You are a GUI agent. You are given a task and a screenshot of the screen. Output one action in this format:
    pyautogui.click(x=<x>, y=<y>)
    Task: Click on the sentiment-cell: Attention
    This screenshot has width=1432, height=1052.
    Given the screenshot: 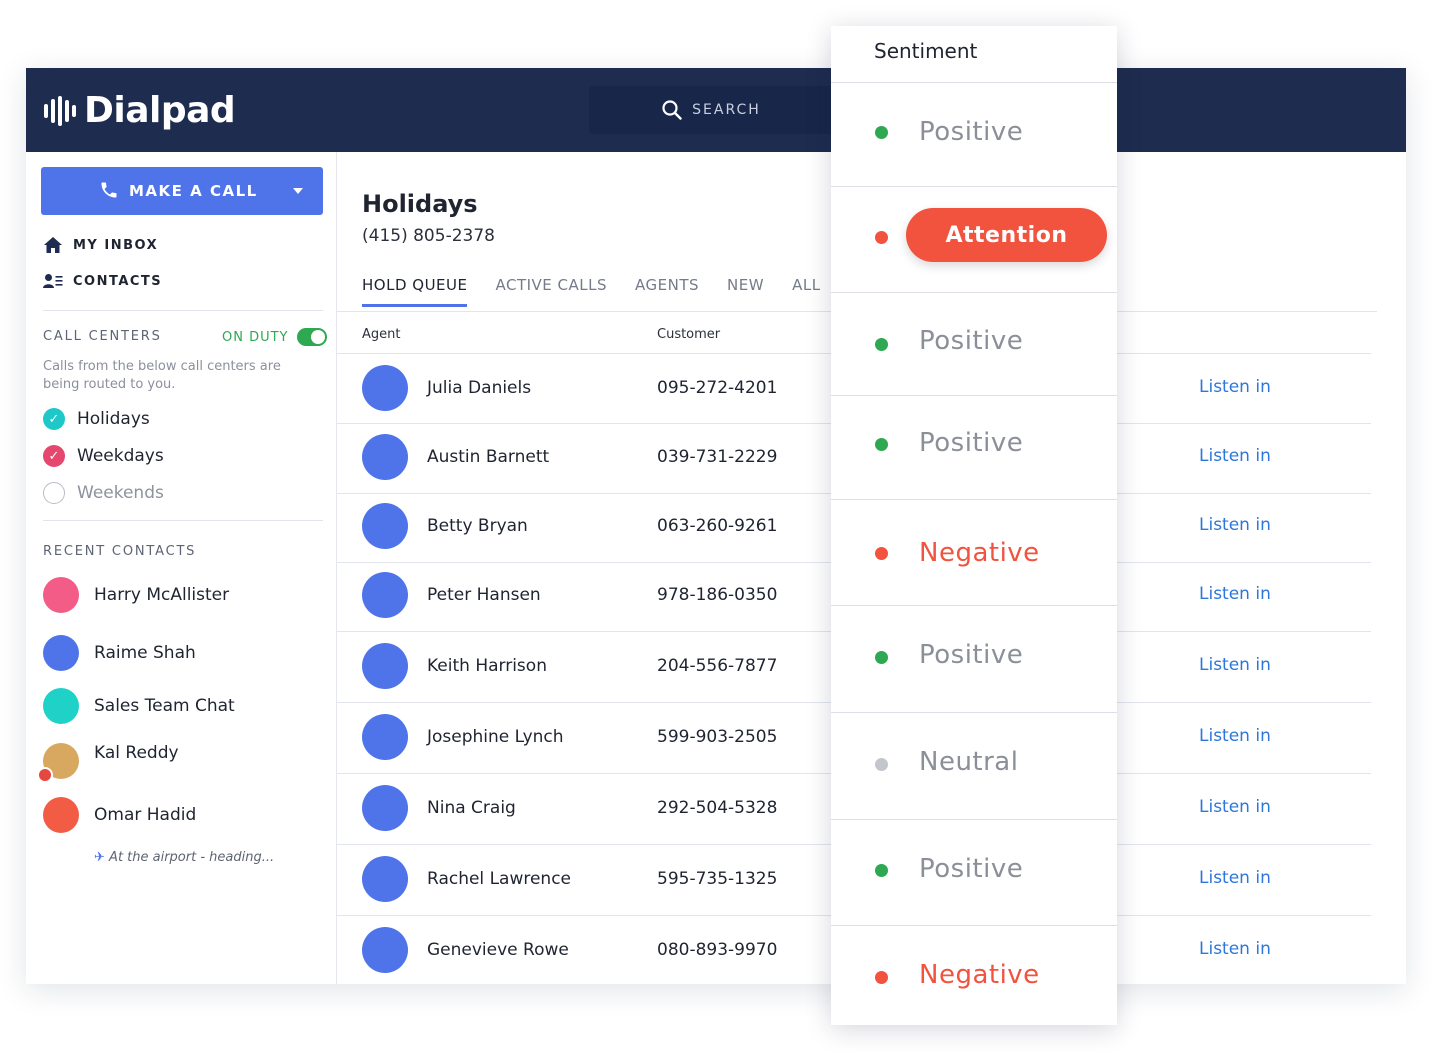 What is the action you would take?
    pyautogui.click(x=974, y=239)
    